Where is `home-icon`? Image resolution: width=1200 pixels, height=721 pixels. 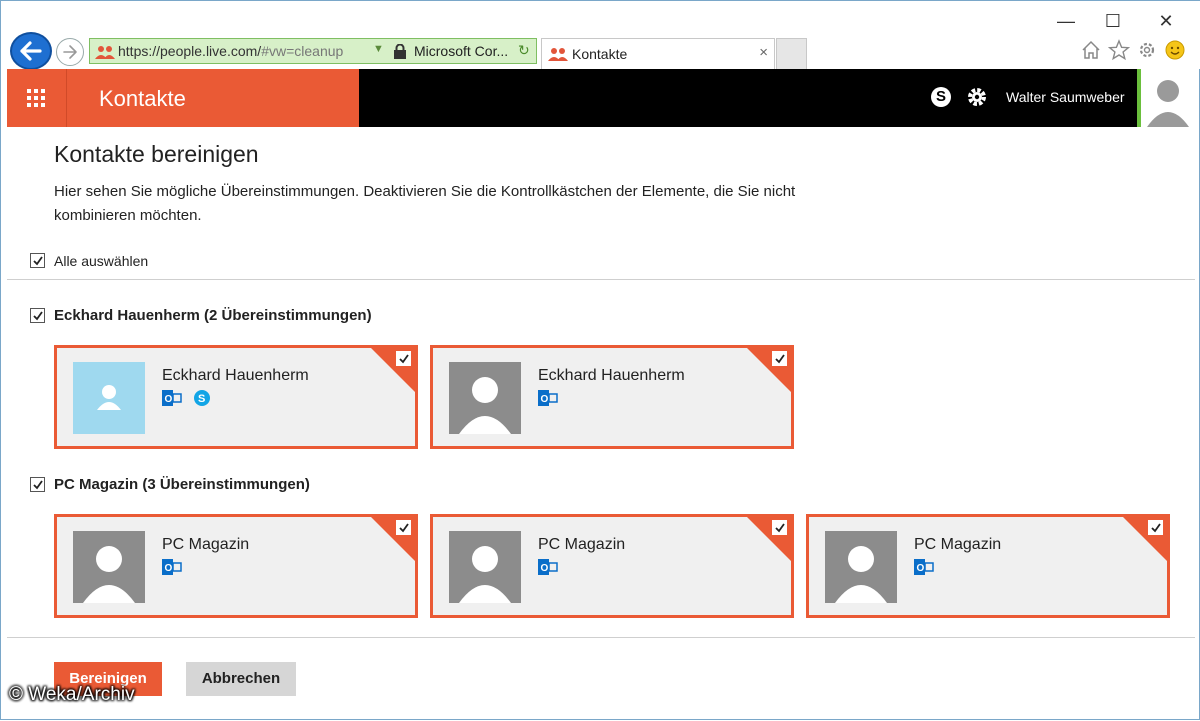 home-icon is located at coordinates (1091, 50).